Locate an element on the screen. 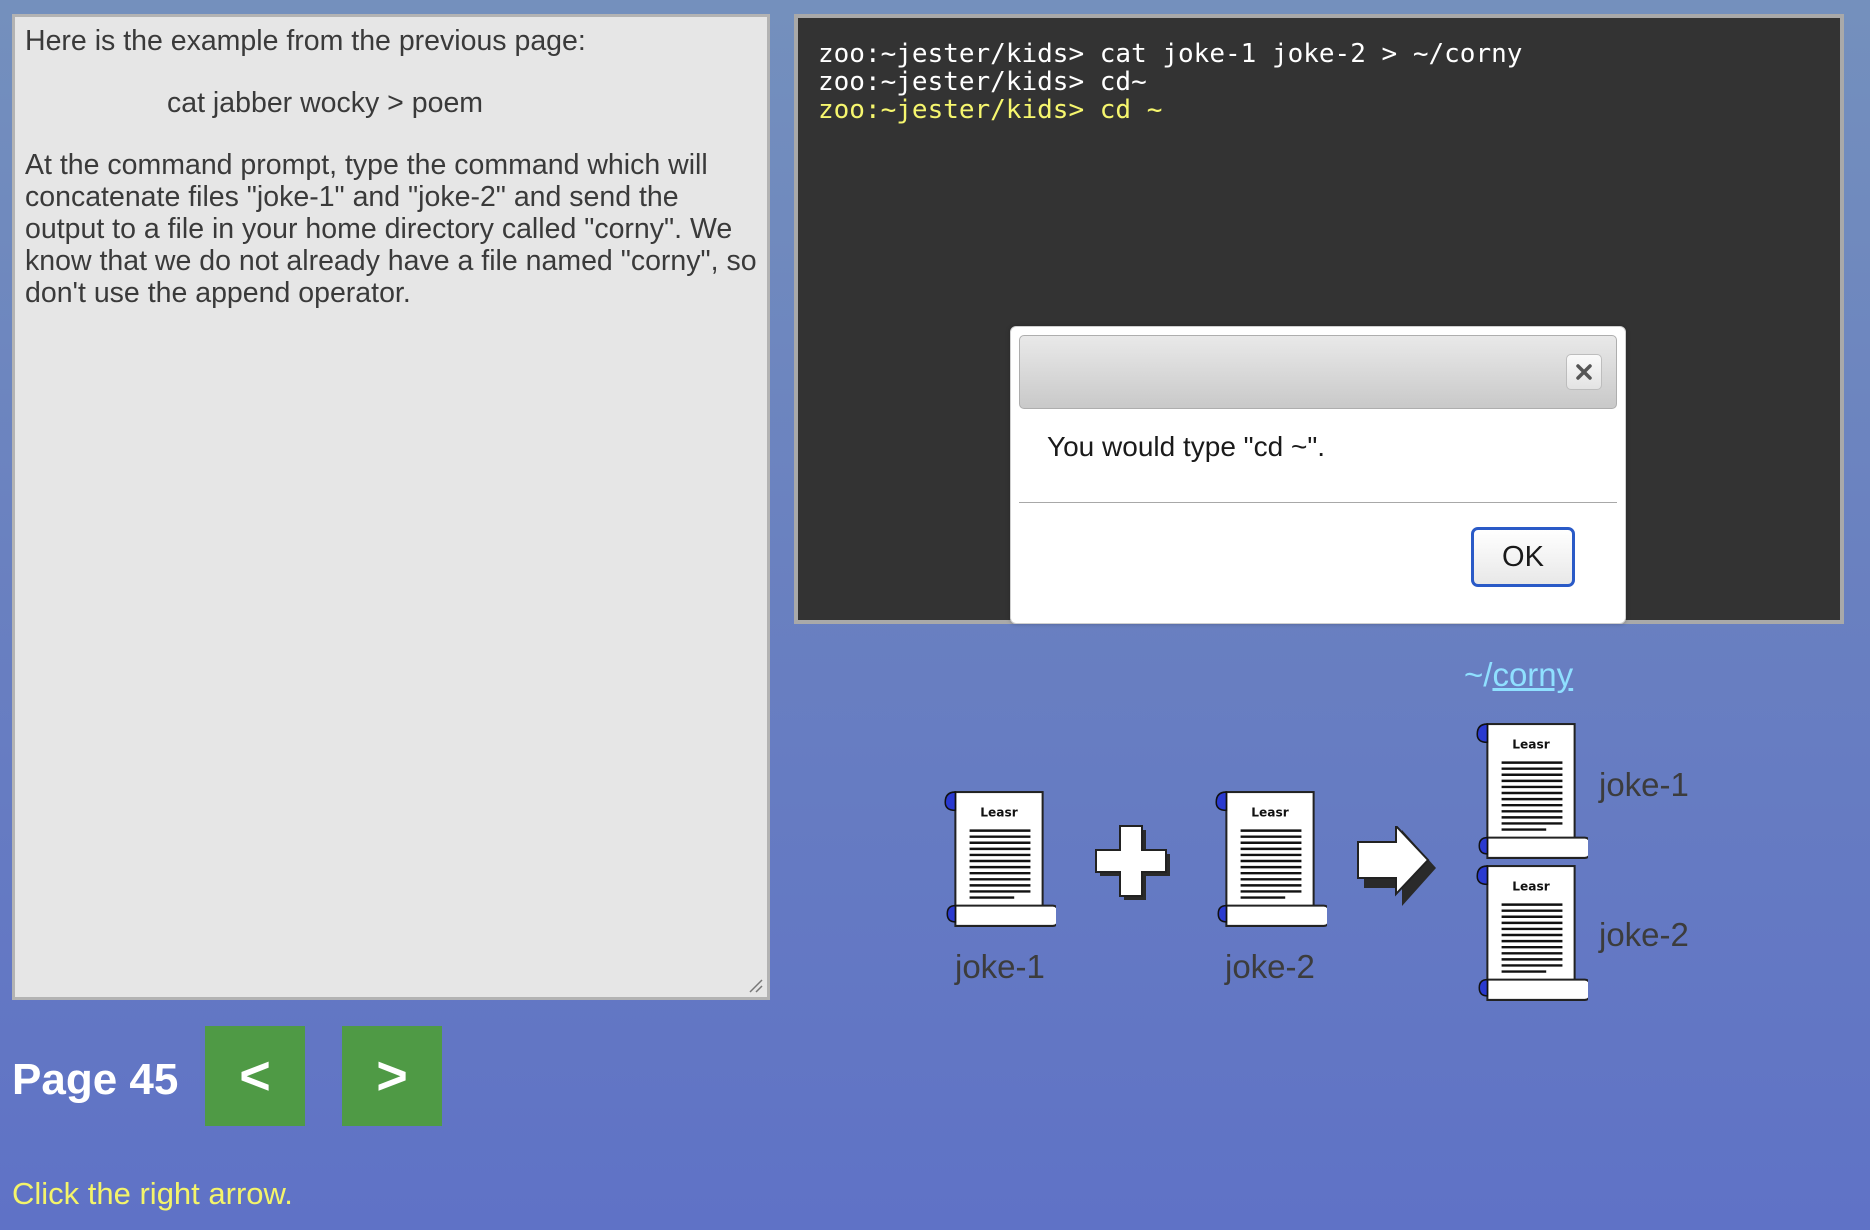  source-file-label: joke-2 is located at coordinates (1270, 966).